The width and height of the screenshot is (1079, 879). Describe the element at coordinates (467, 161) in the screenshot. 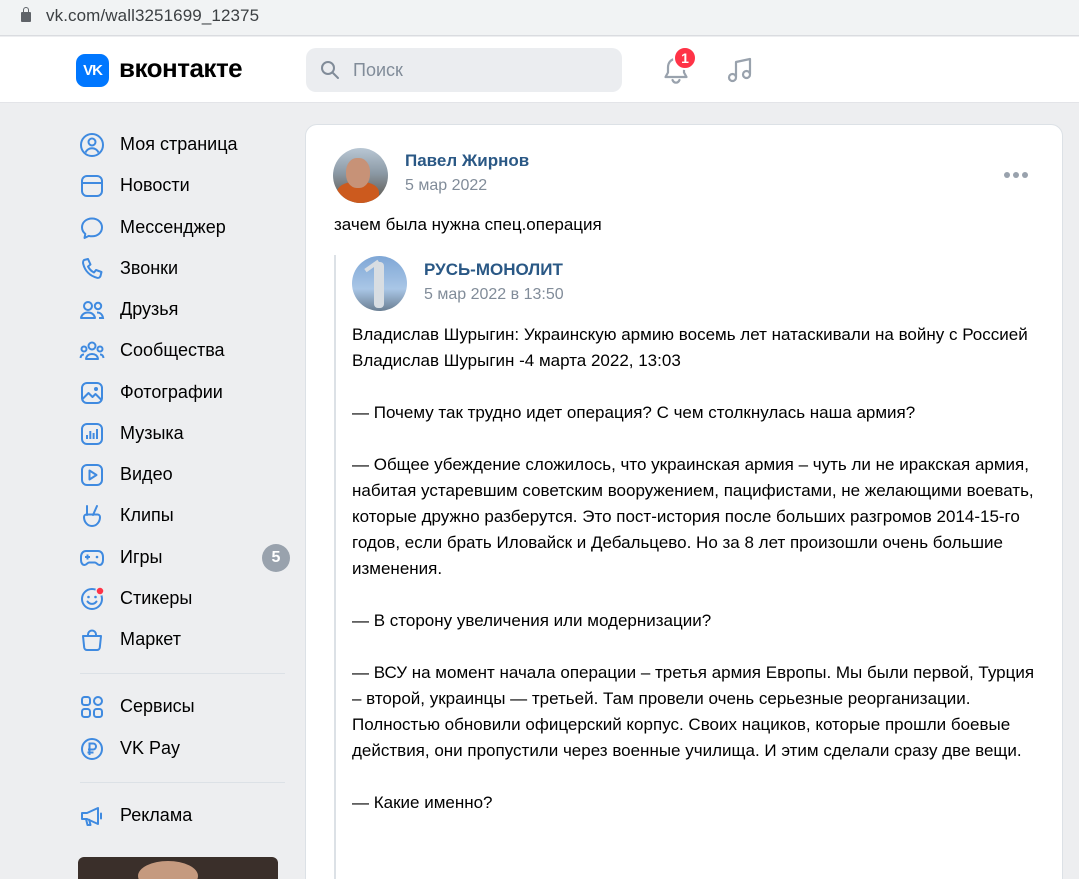

I see `post-author: Павел Жирнов` at that location.